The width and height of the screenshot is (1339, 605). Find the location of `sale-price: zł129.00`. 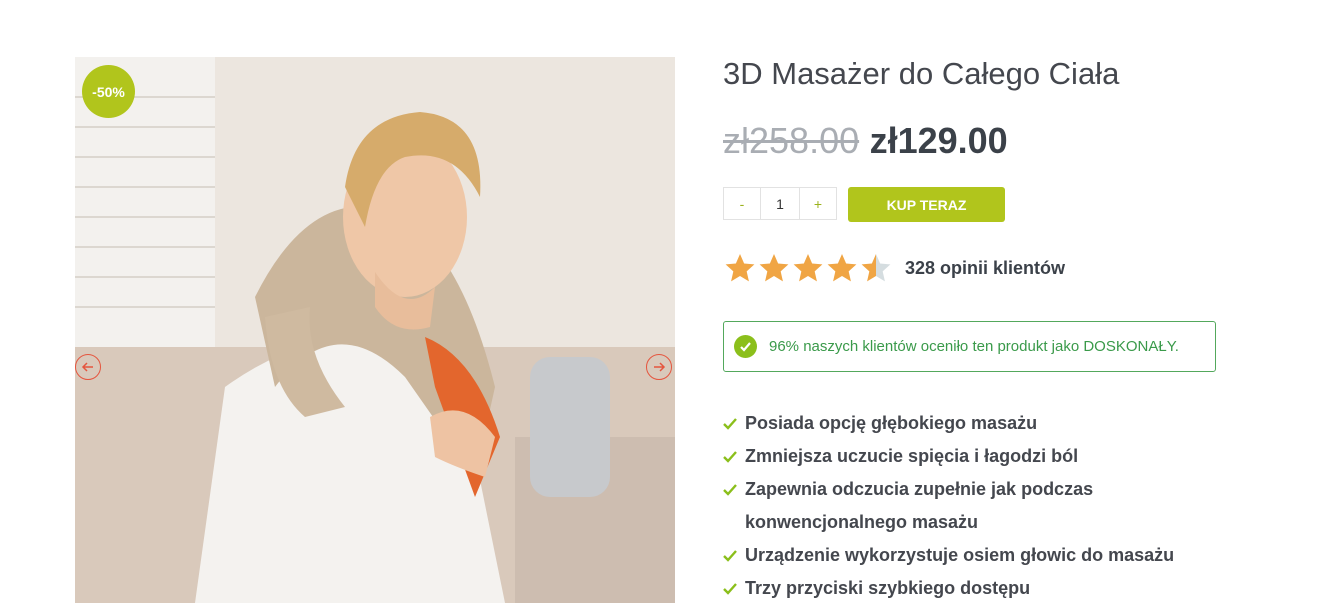

sale-price: zł129.00 is located at coordinates (938, 140).